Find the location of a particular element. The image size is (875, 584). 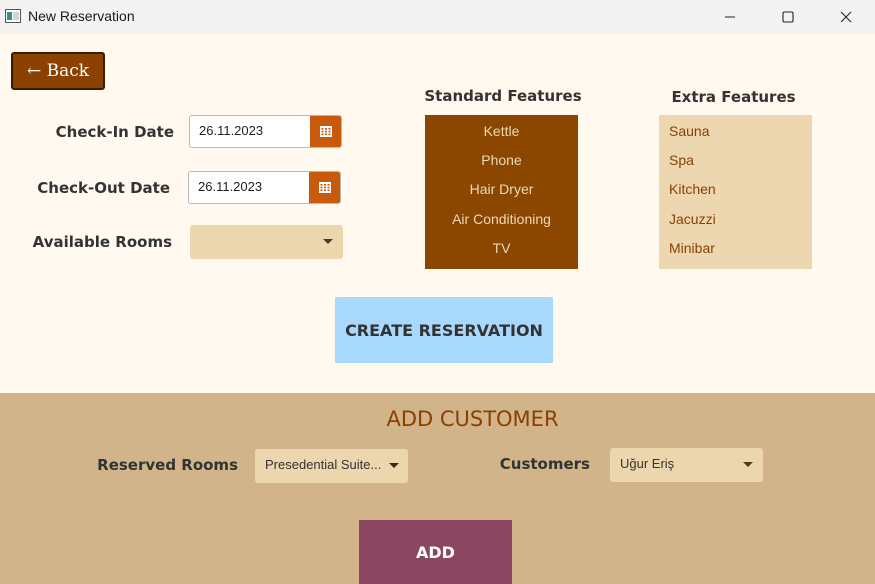

customers-select: Uğur Eriş is located at coordinates (686, 465).